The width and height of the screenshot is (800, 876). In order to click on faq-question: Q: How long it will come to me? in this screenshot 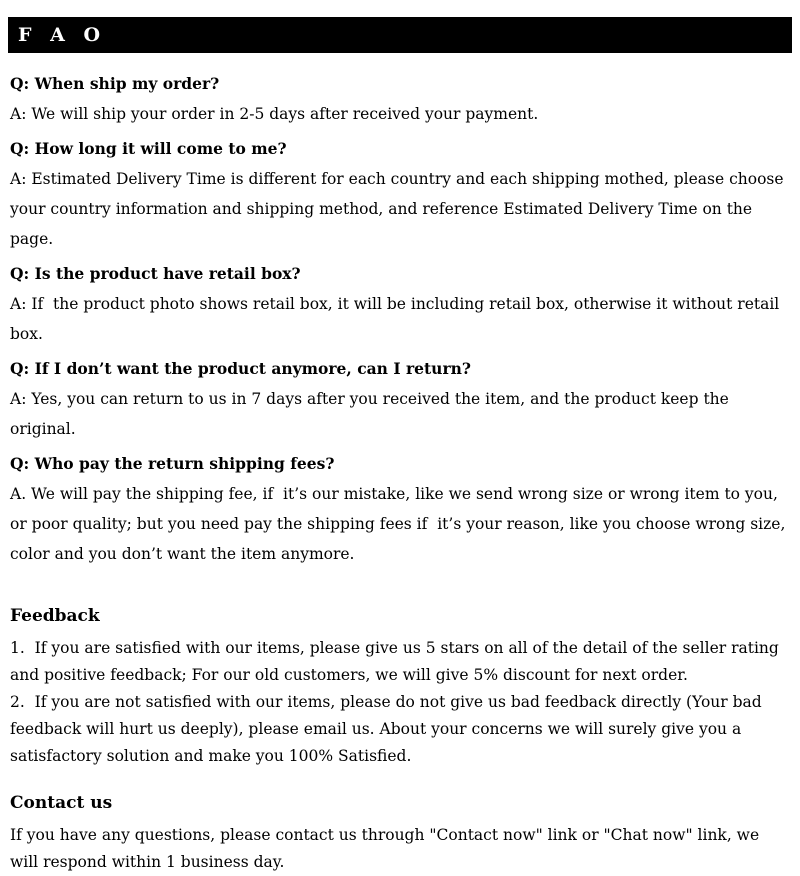, I will do `click(148, 148)`.